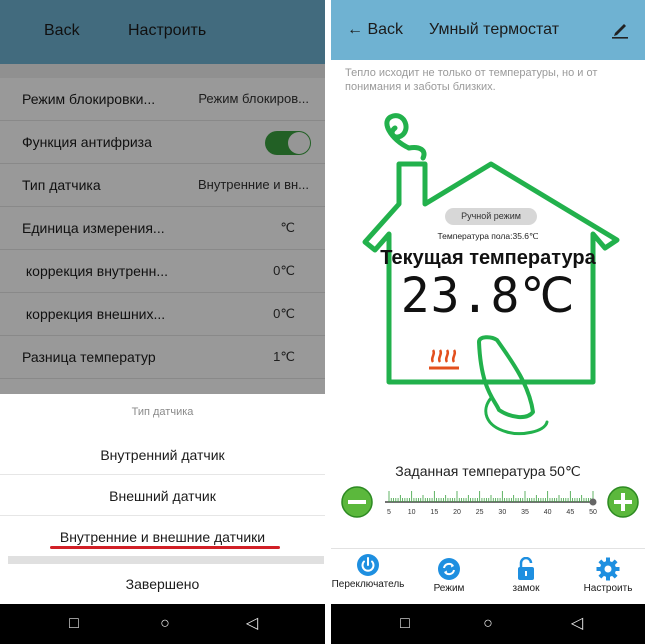 Image resolution: width=645 pixels, height=644 pixels. I want to click on slider-tick-label: 40, so click(548, 512).